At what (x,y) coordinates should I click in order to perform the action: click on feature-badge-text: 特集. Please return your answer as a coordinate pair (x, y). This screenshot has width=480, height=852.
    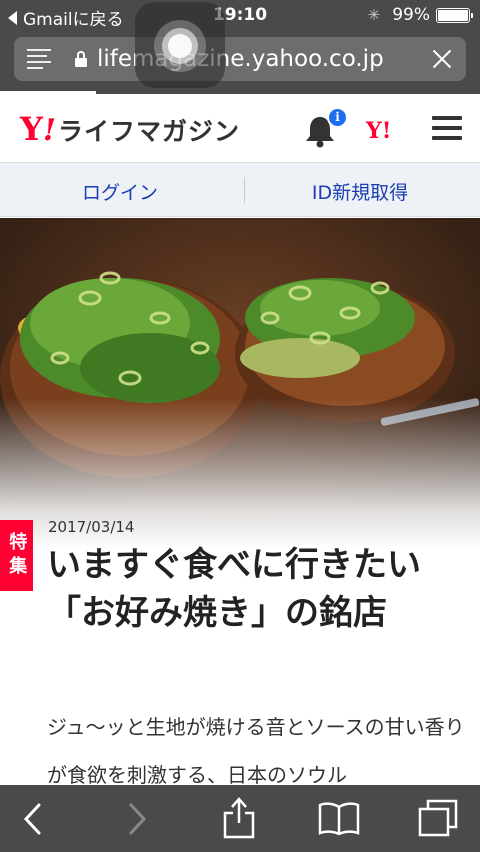
    Looking at the image, I should click on (17, 555).